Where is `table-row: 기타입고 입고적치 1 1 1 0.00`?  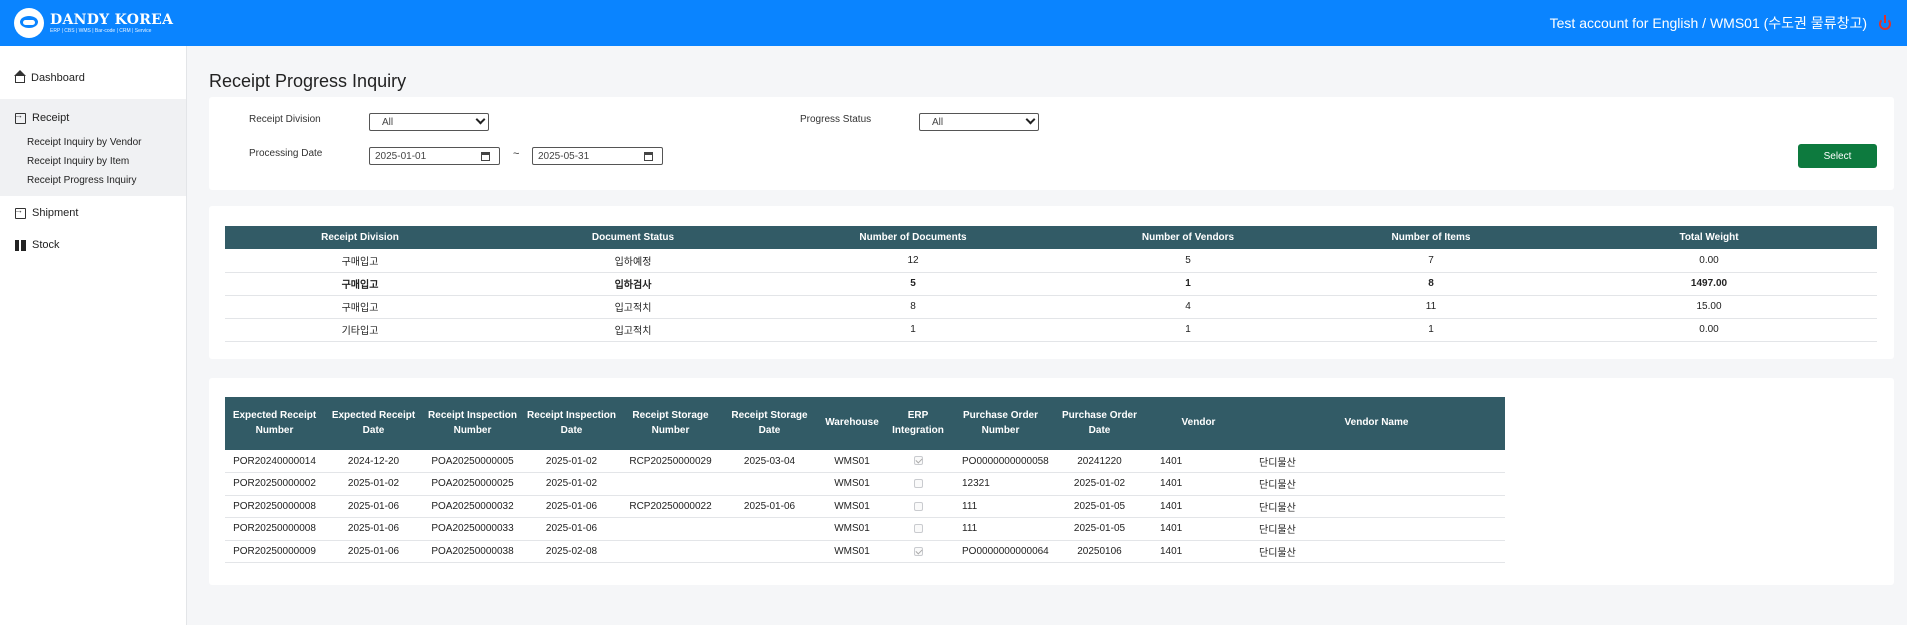 table-row: 기타입고 입고적치 1 1 1 0.00 is located at coordinates (1051, 330).